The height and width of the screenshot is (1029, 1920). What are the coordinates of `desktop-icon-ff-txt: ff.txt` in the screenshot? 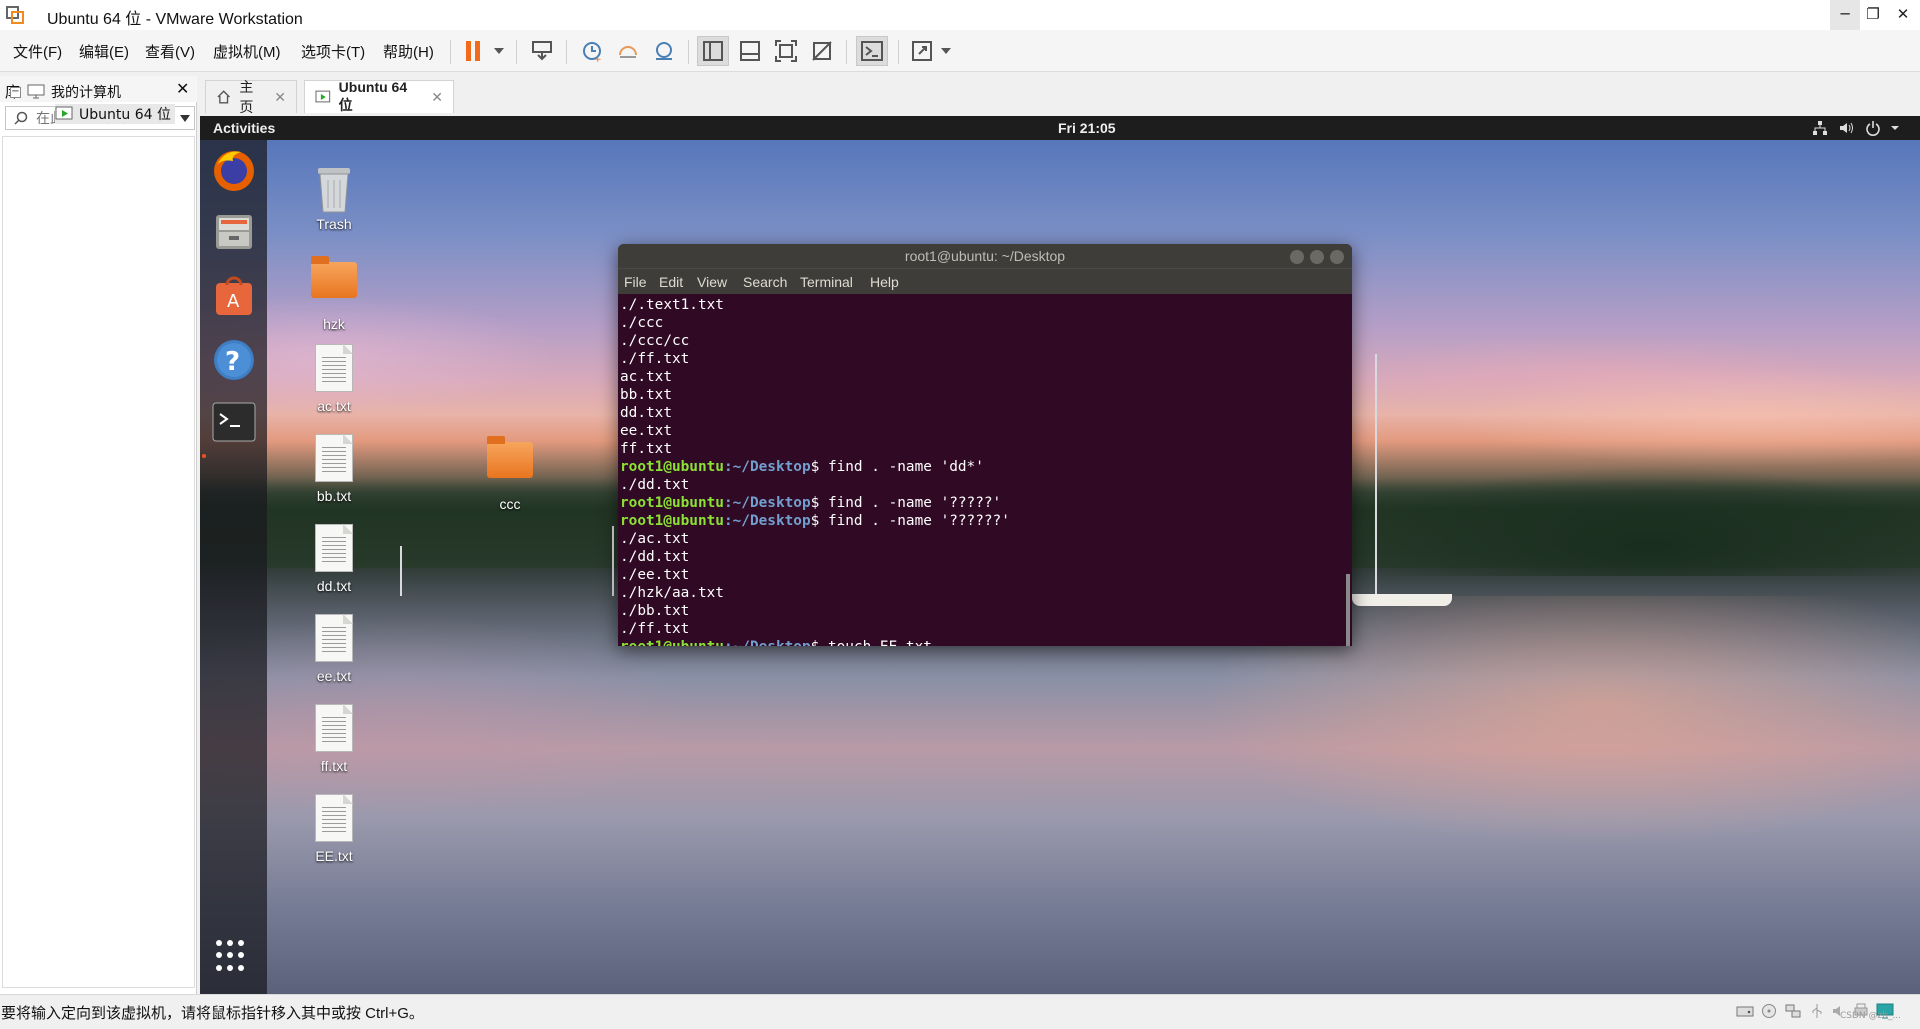 It's located at (334, 738).